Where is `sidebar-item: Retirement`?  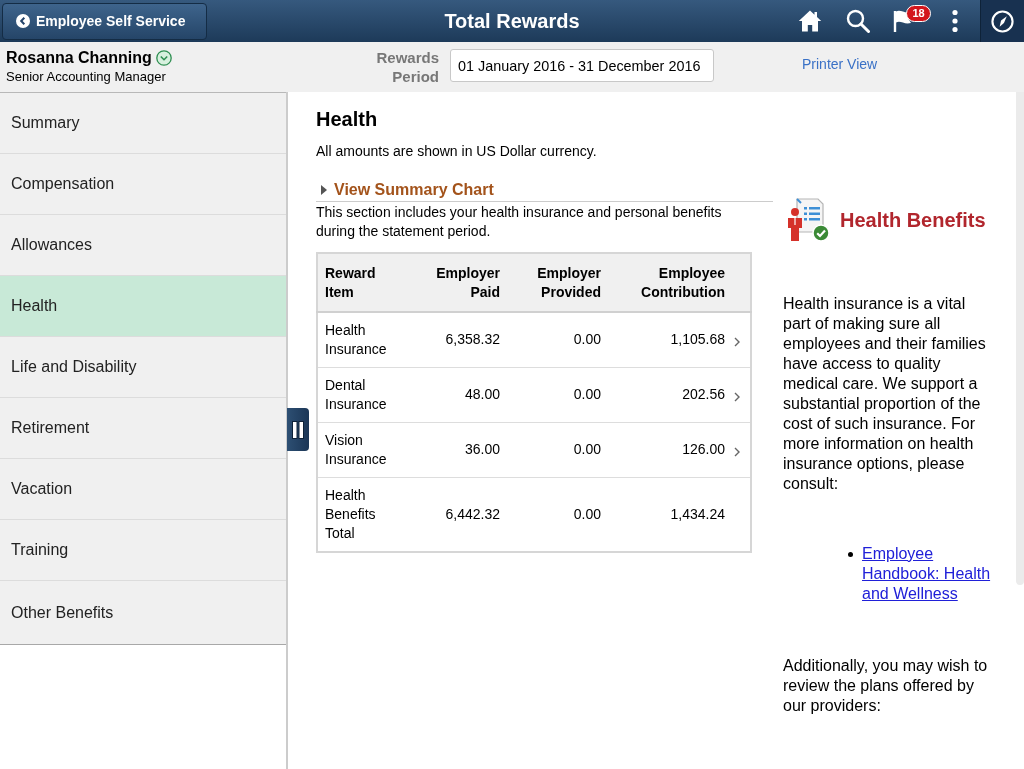
sidebar-item: Retirement is located at coordinates (143, 428).